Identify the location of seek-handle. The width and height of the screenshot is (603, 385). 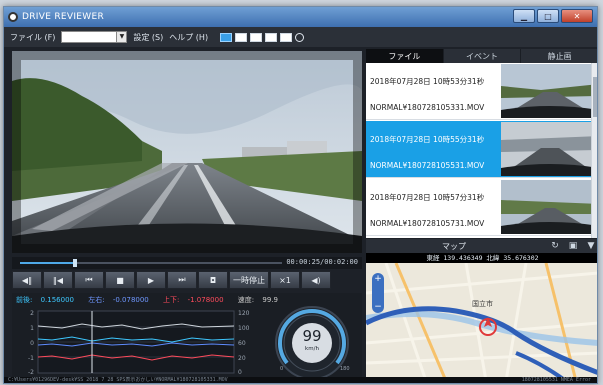
(75, 263).